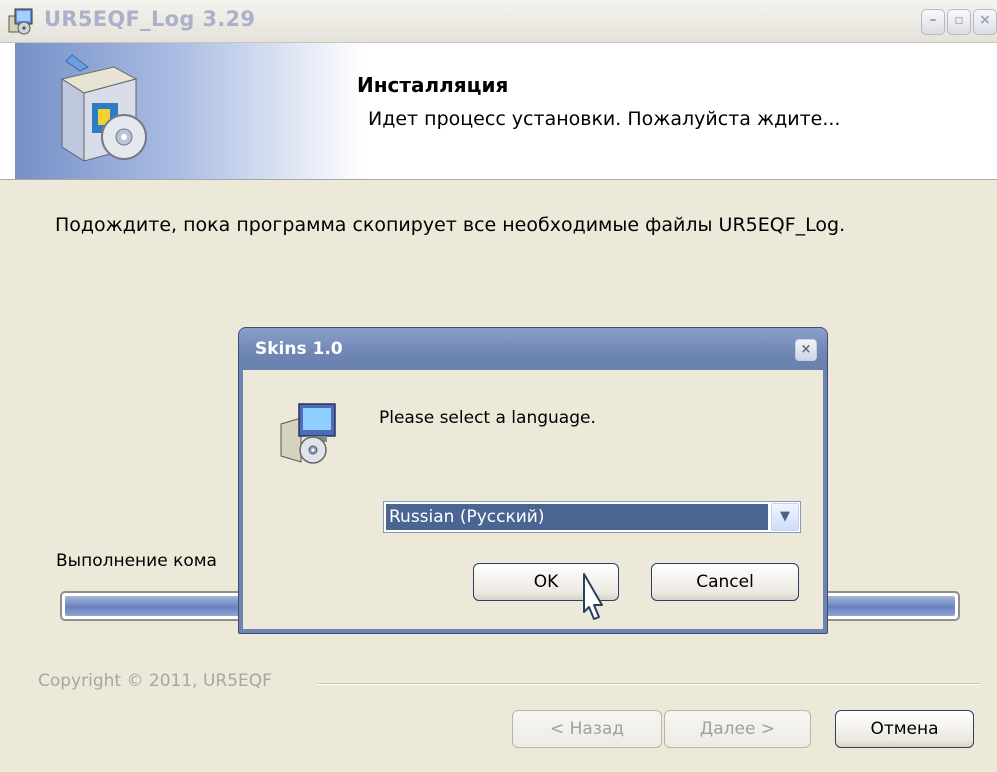 This screenshot has width=997, height=772. I want to click on minimize-button: –, so click(933, 22).